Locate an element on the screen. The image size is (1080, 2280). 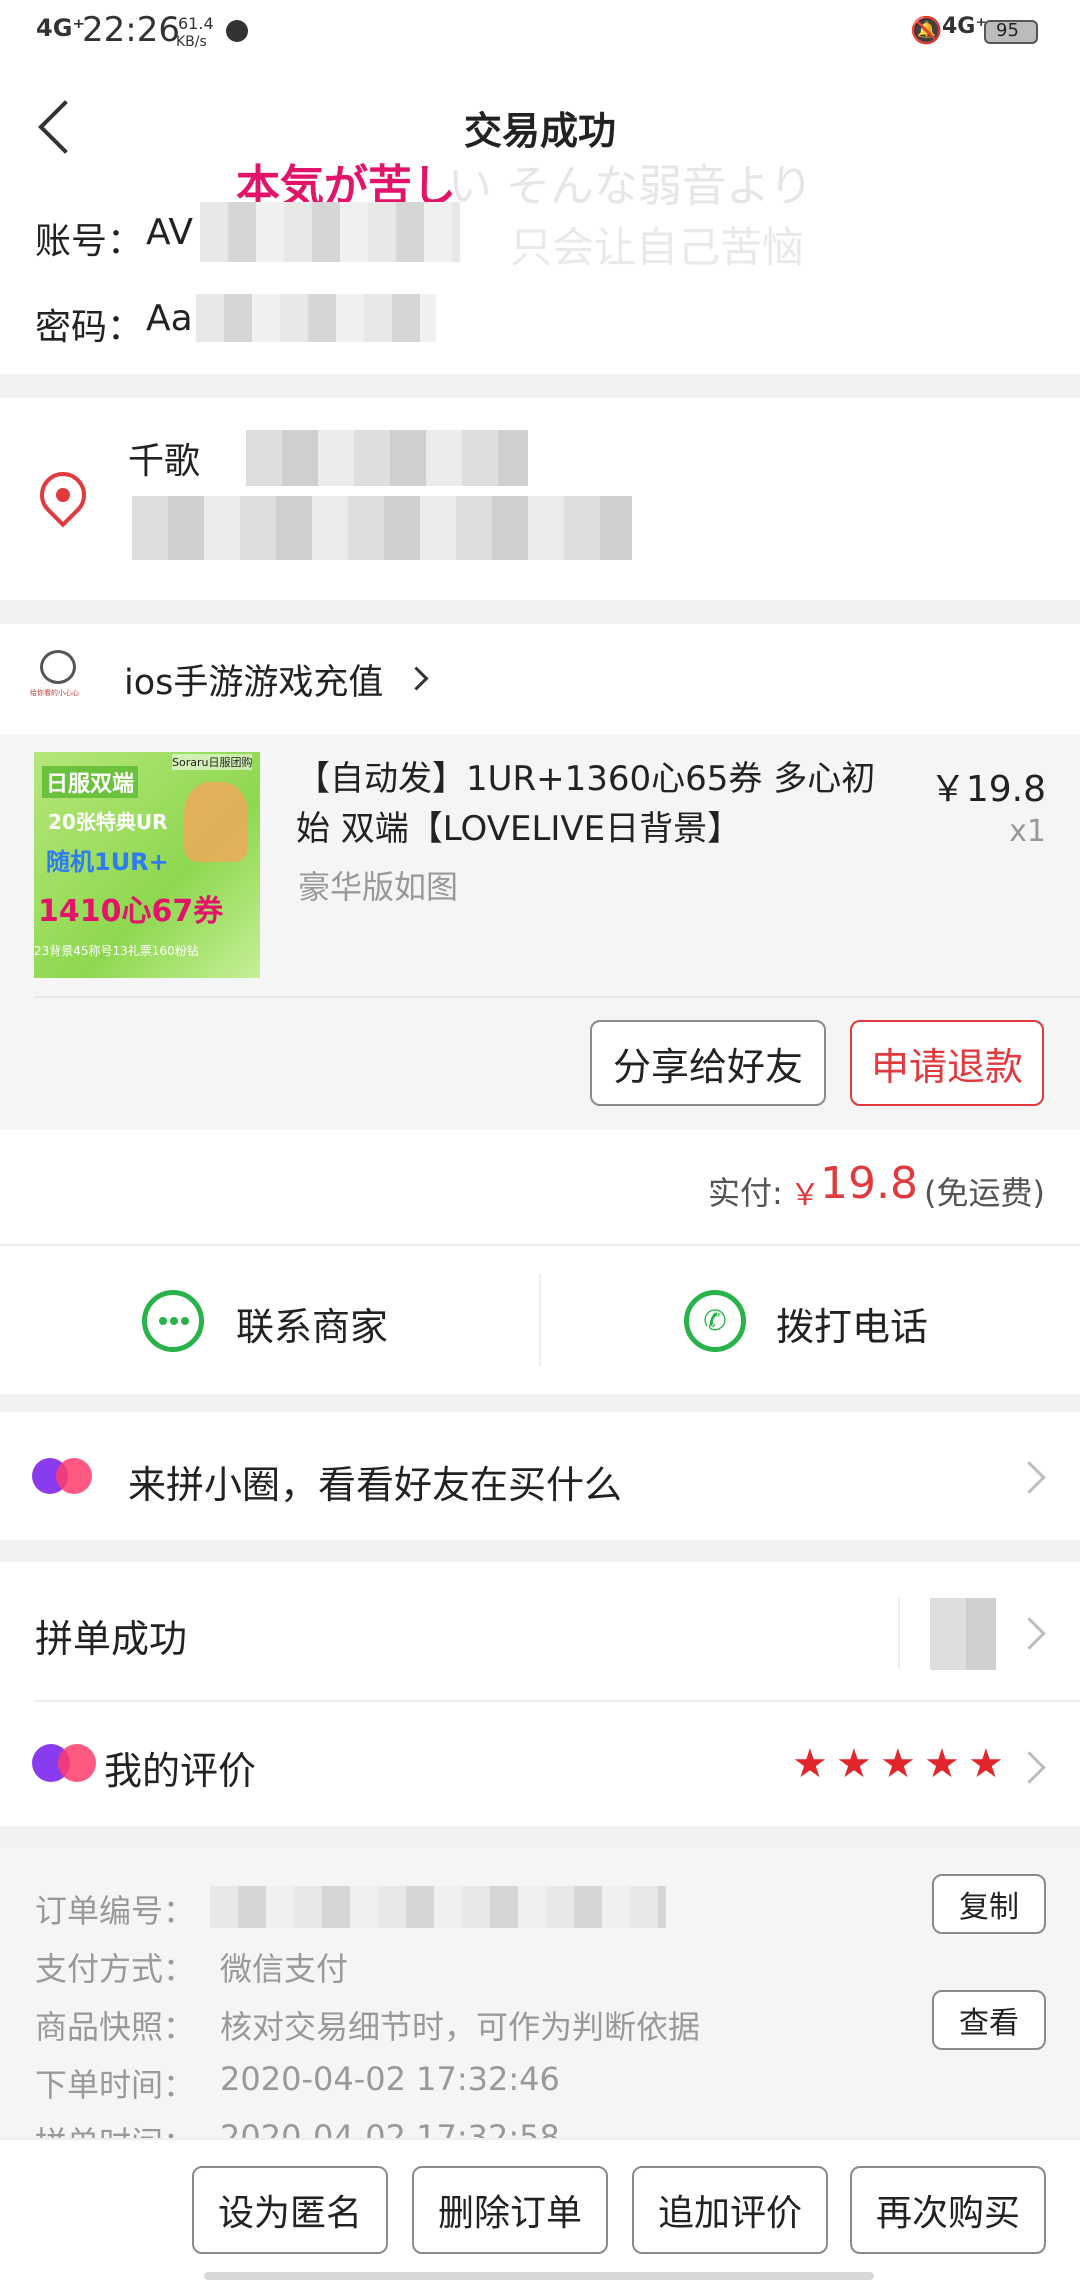
shop-logo: 给你看的小心心 is located at coordinates (57, 678).